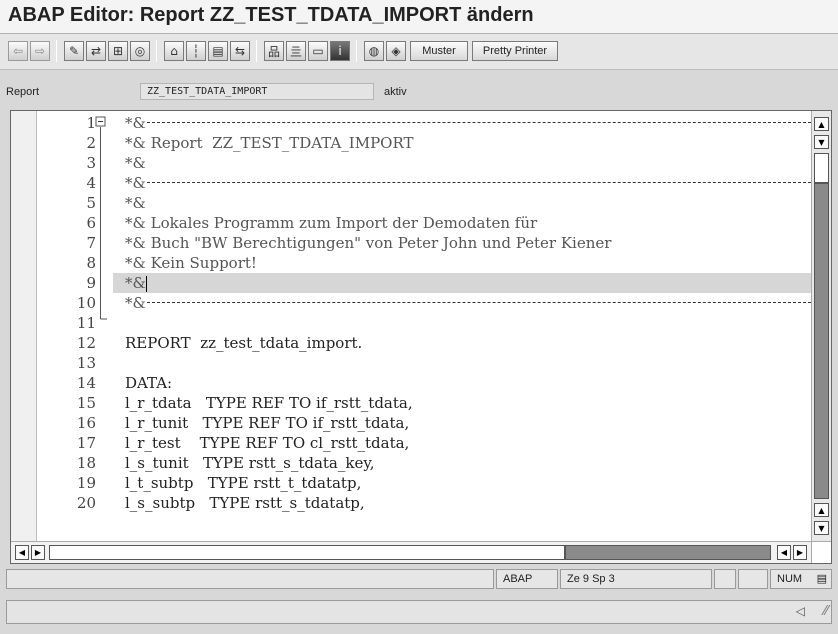 This screenshot has height=634, width=838. Describe the element at coordinates (527, 579) in the screenshot. I see `status-language: ABAP` at that location.